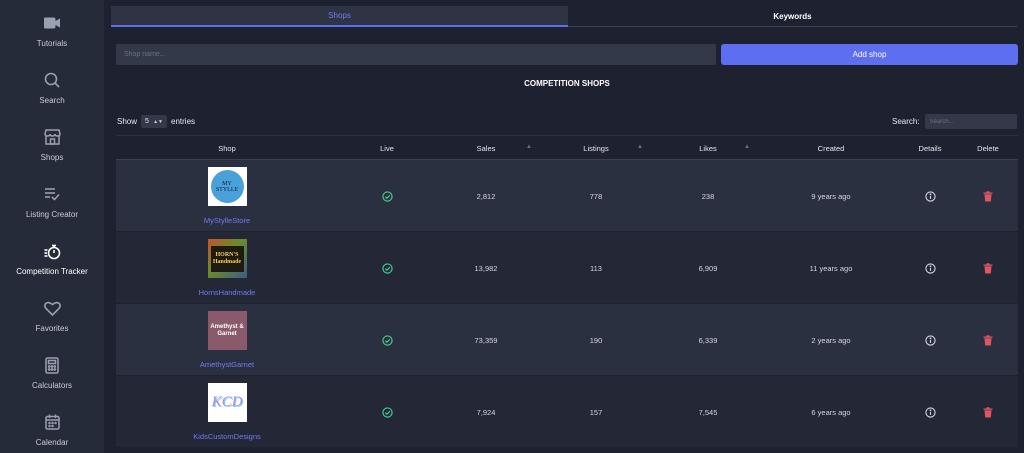  Describe the element at coordinates (339, 16) in the screenshot. I see `tab-shops: Shops` at that location.